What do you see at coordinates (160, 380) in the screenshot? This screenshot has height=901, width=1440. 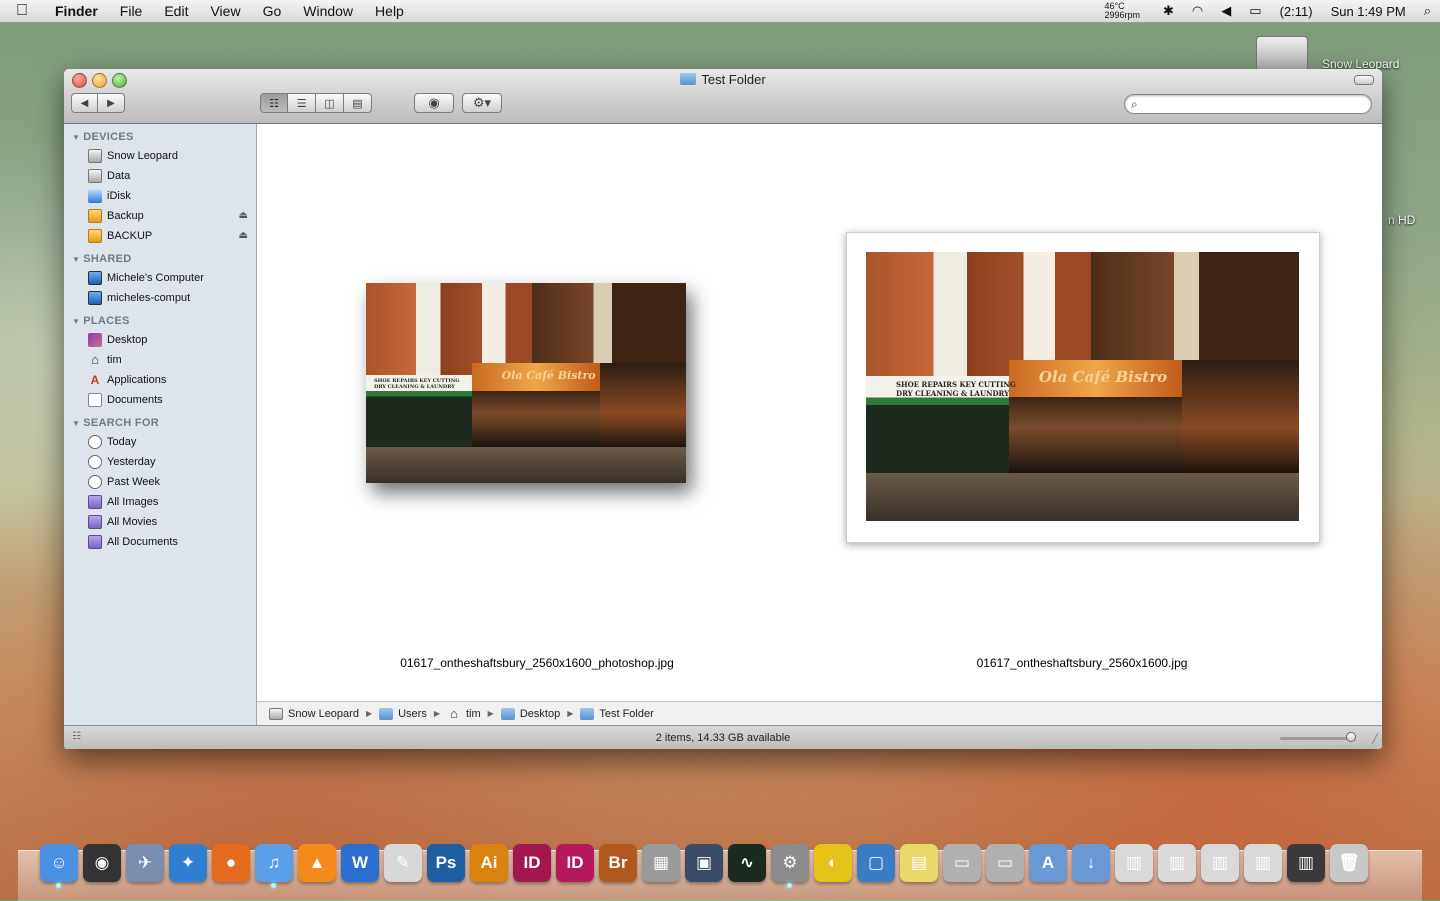 I see `sidebar-item-applications: A Applications` at bounding box center [160, 380].